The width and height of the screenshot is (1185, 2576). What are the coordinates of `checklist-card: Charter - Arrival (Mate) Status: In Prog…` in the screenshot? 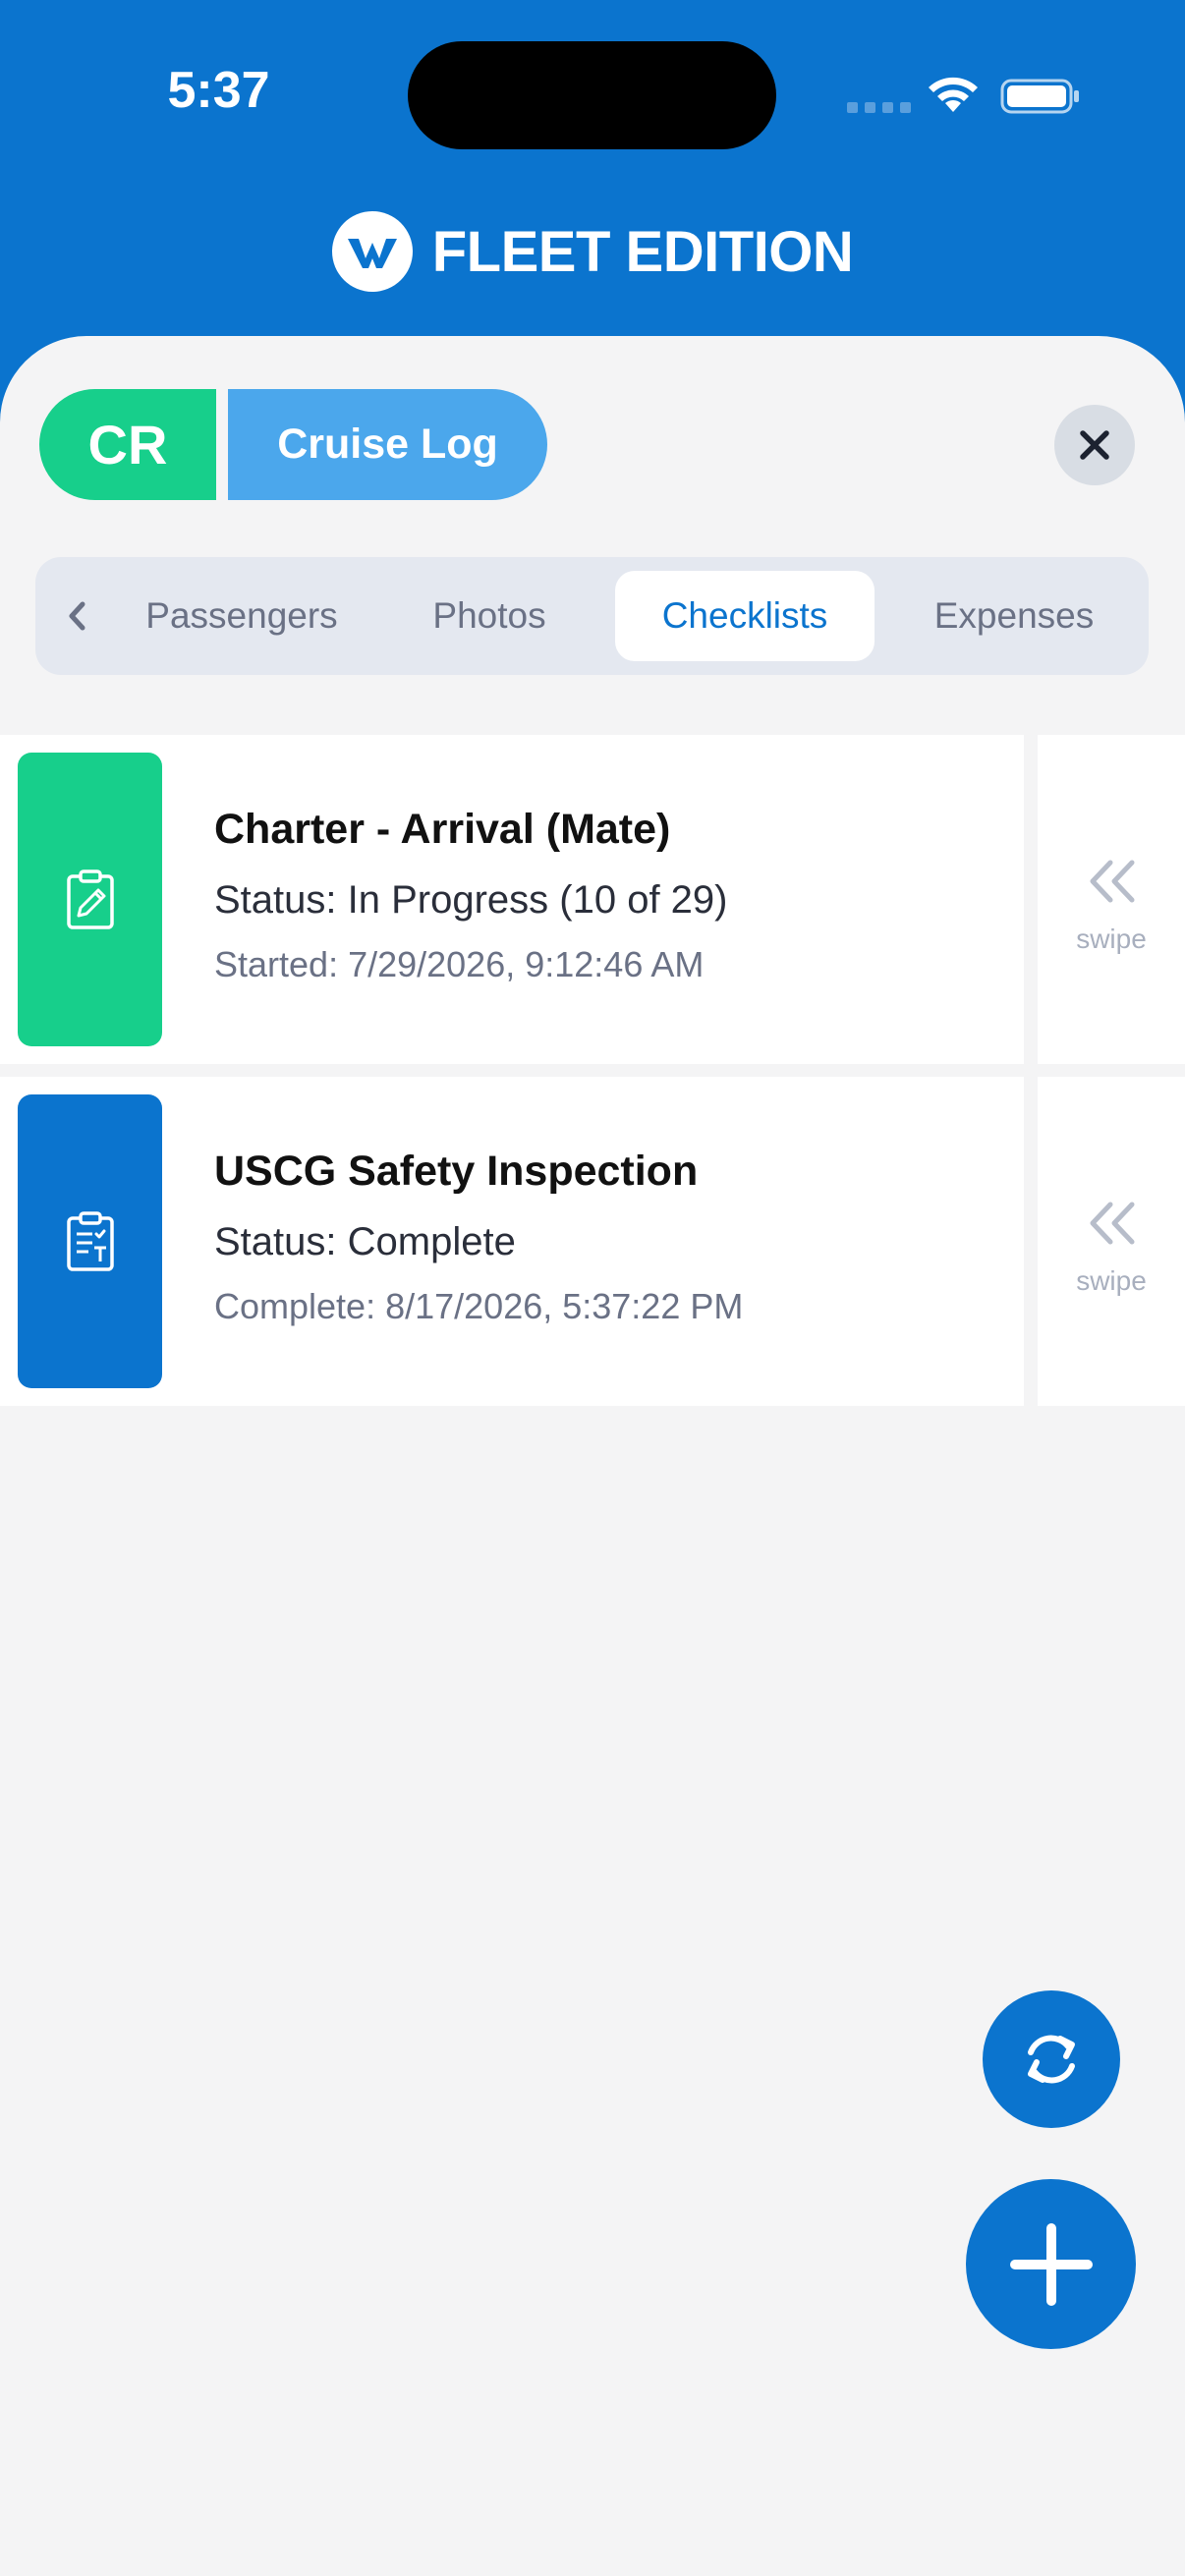 It's located at (512, 899).